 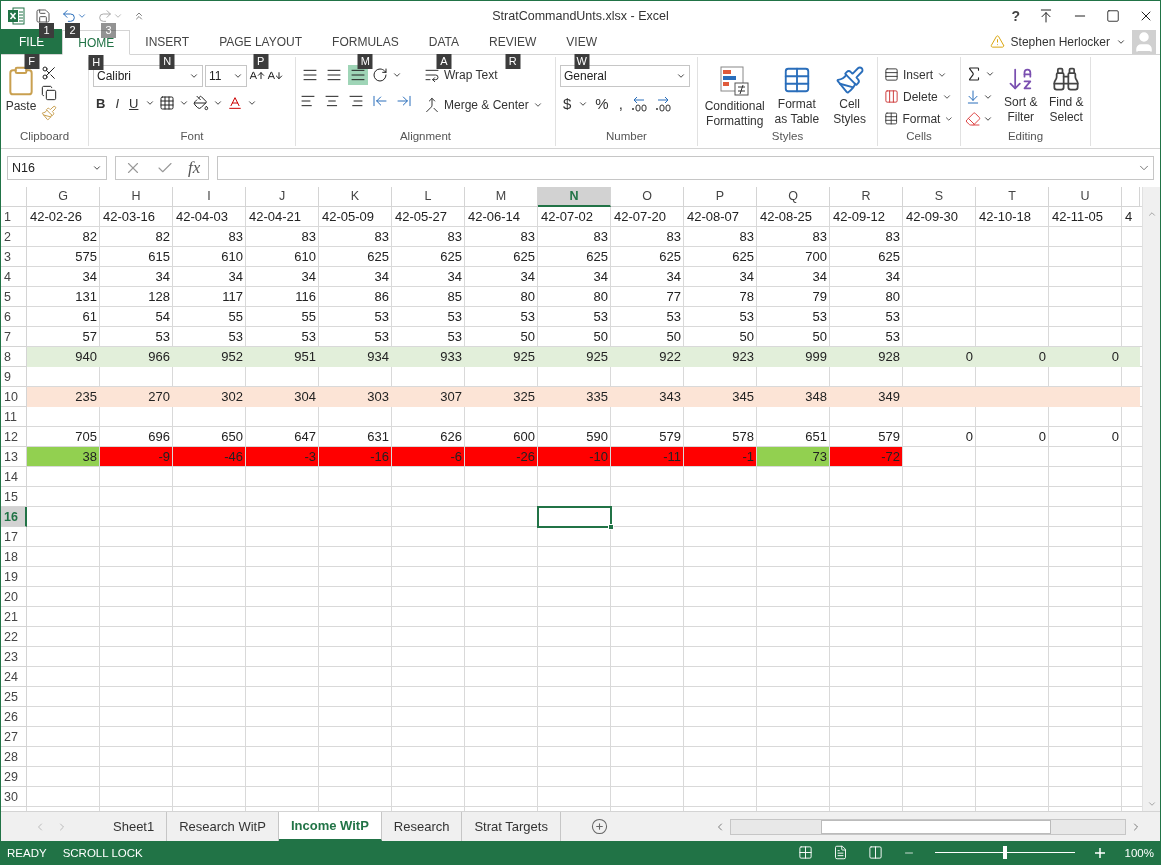 What do you see at coordinates (14, 677) in the screenshot?
I see `row-header: 24` at bounding box center [14, 677].